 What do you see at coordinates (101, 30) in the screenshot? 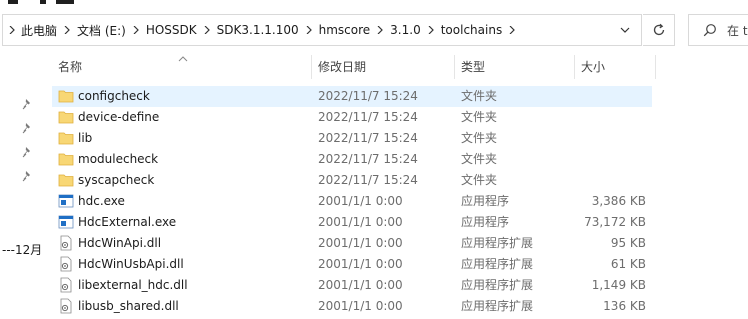
I see `breadcrumb-item: 文档 (E:)` at bounding box center [101, 30].